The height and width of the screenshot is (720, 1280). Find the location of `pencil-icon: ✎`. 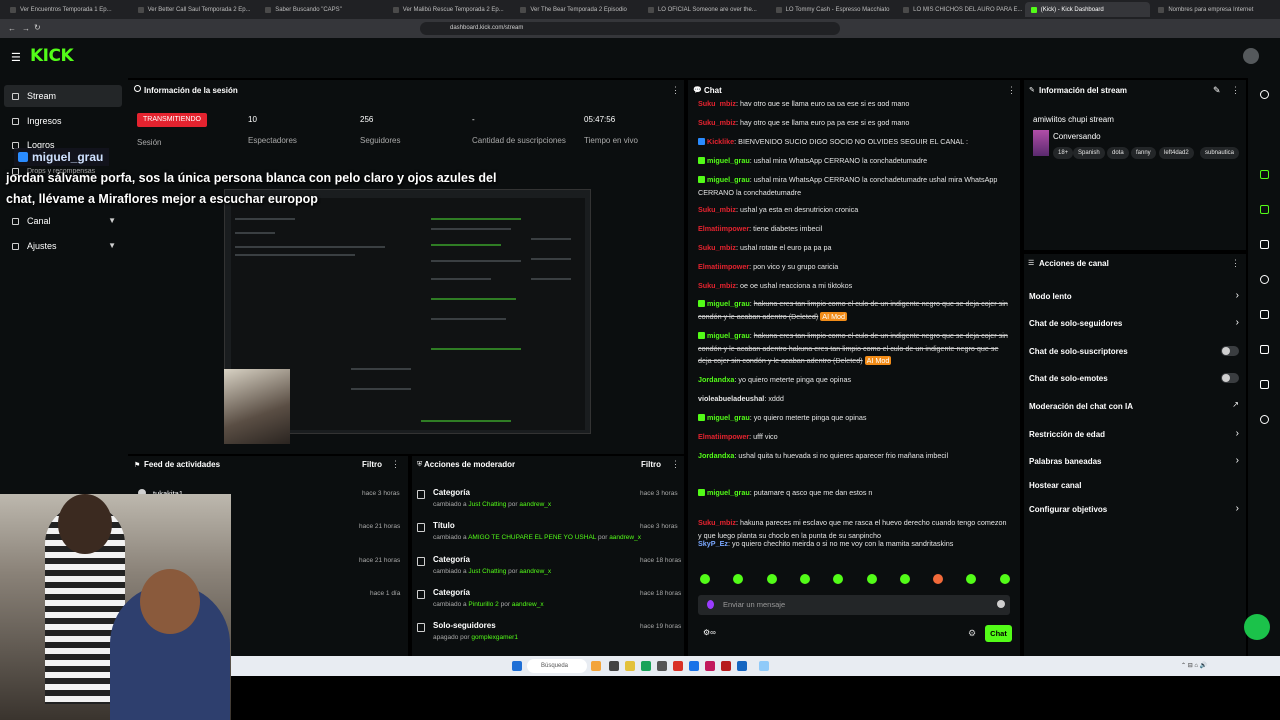

pencil-icon: ✎ is located at coordinates (1217, 90).